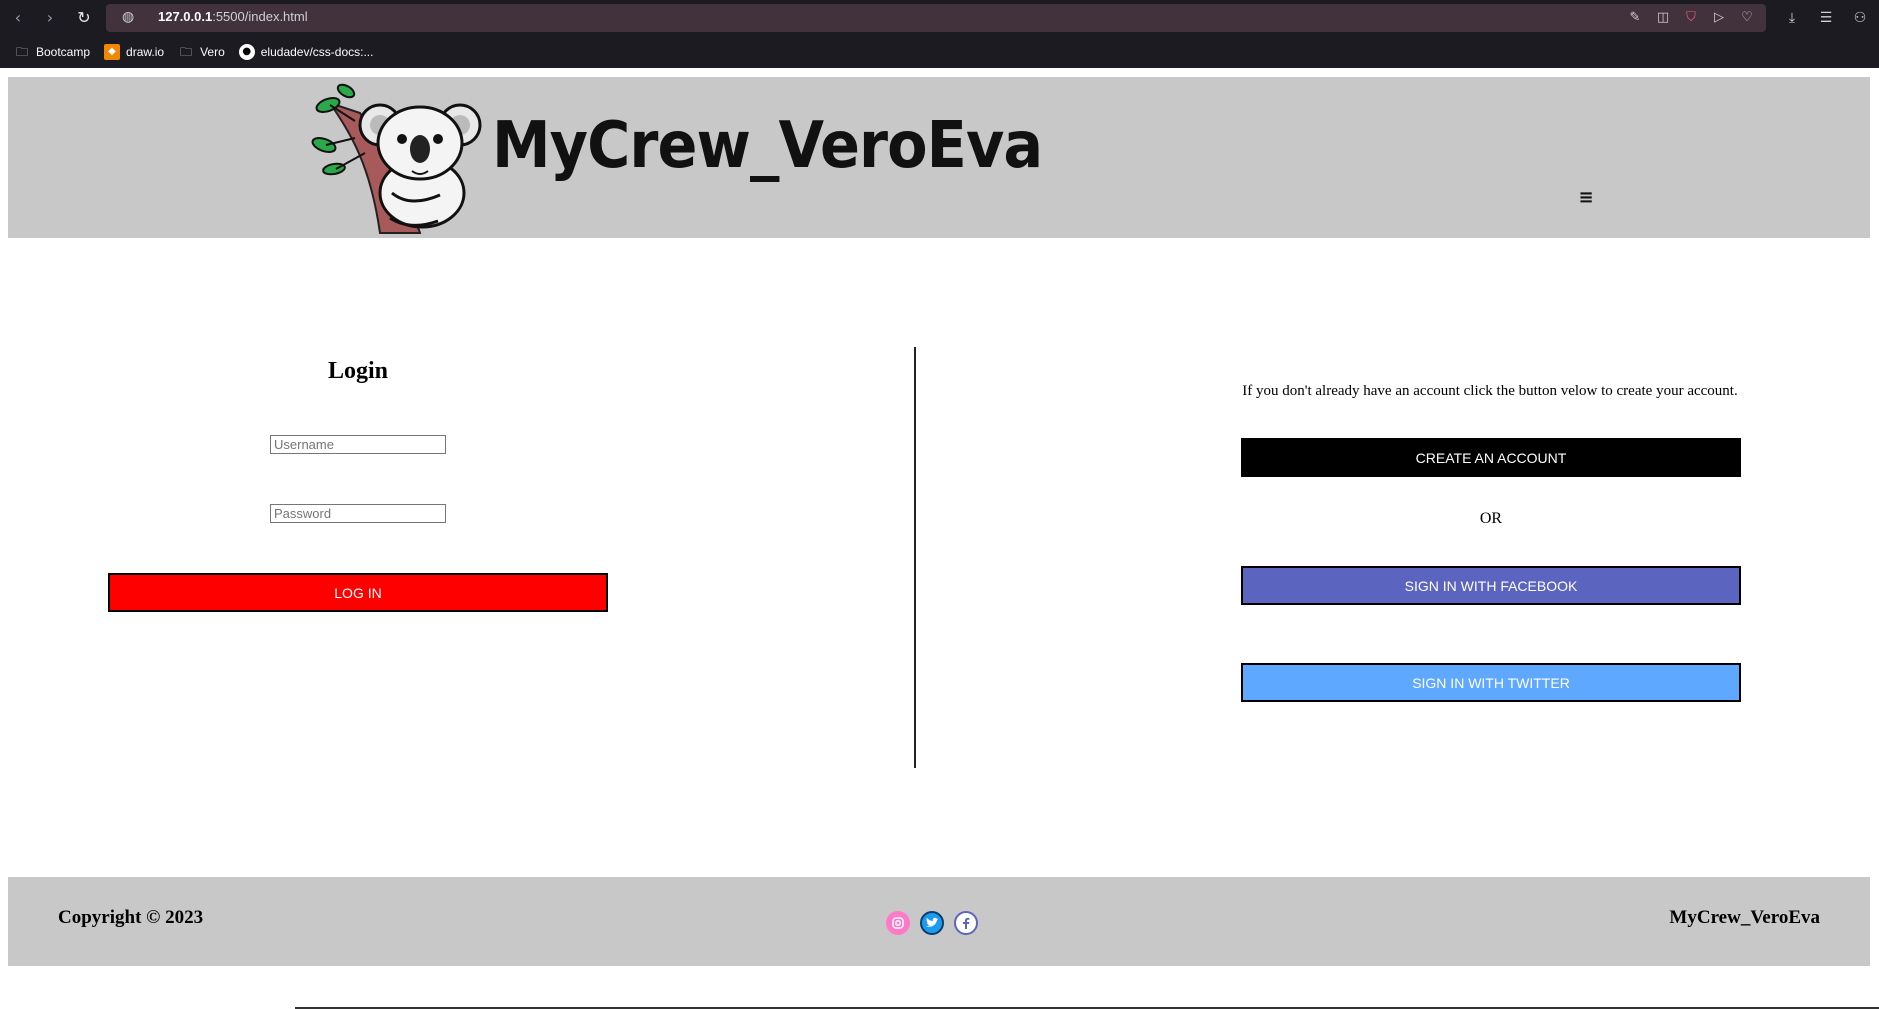  I want to click on facebook-signin-button: SIGN IN WITH FACEBOOK, so click(1491, 585).